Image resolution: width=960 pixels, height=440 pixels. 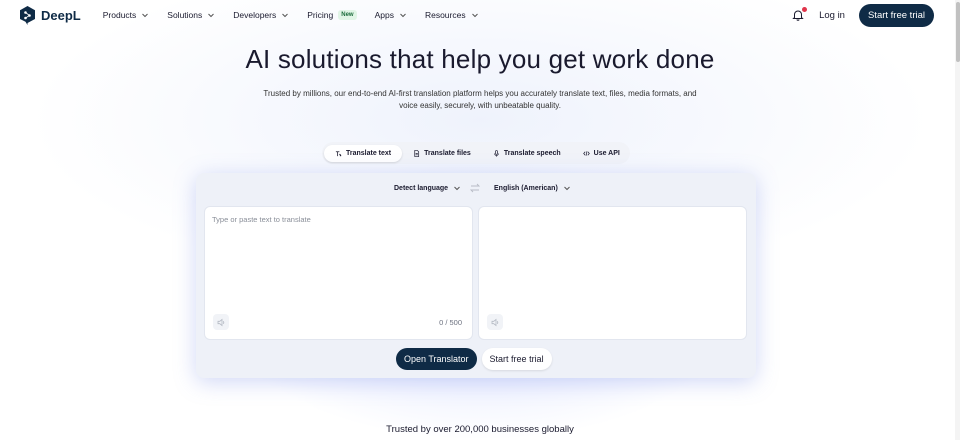 What do you see at coordinates (480, 59) in the screenshot?
I see `page-title: AI solutions that help you get work done` at bounding box center [480, 59].